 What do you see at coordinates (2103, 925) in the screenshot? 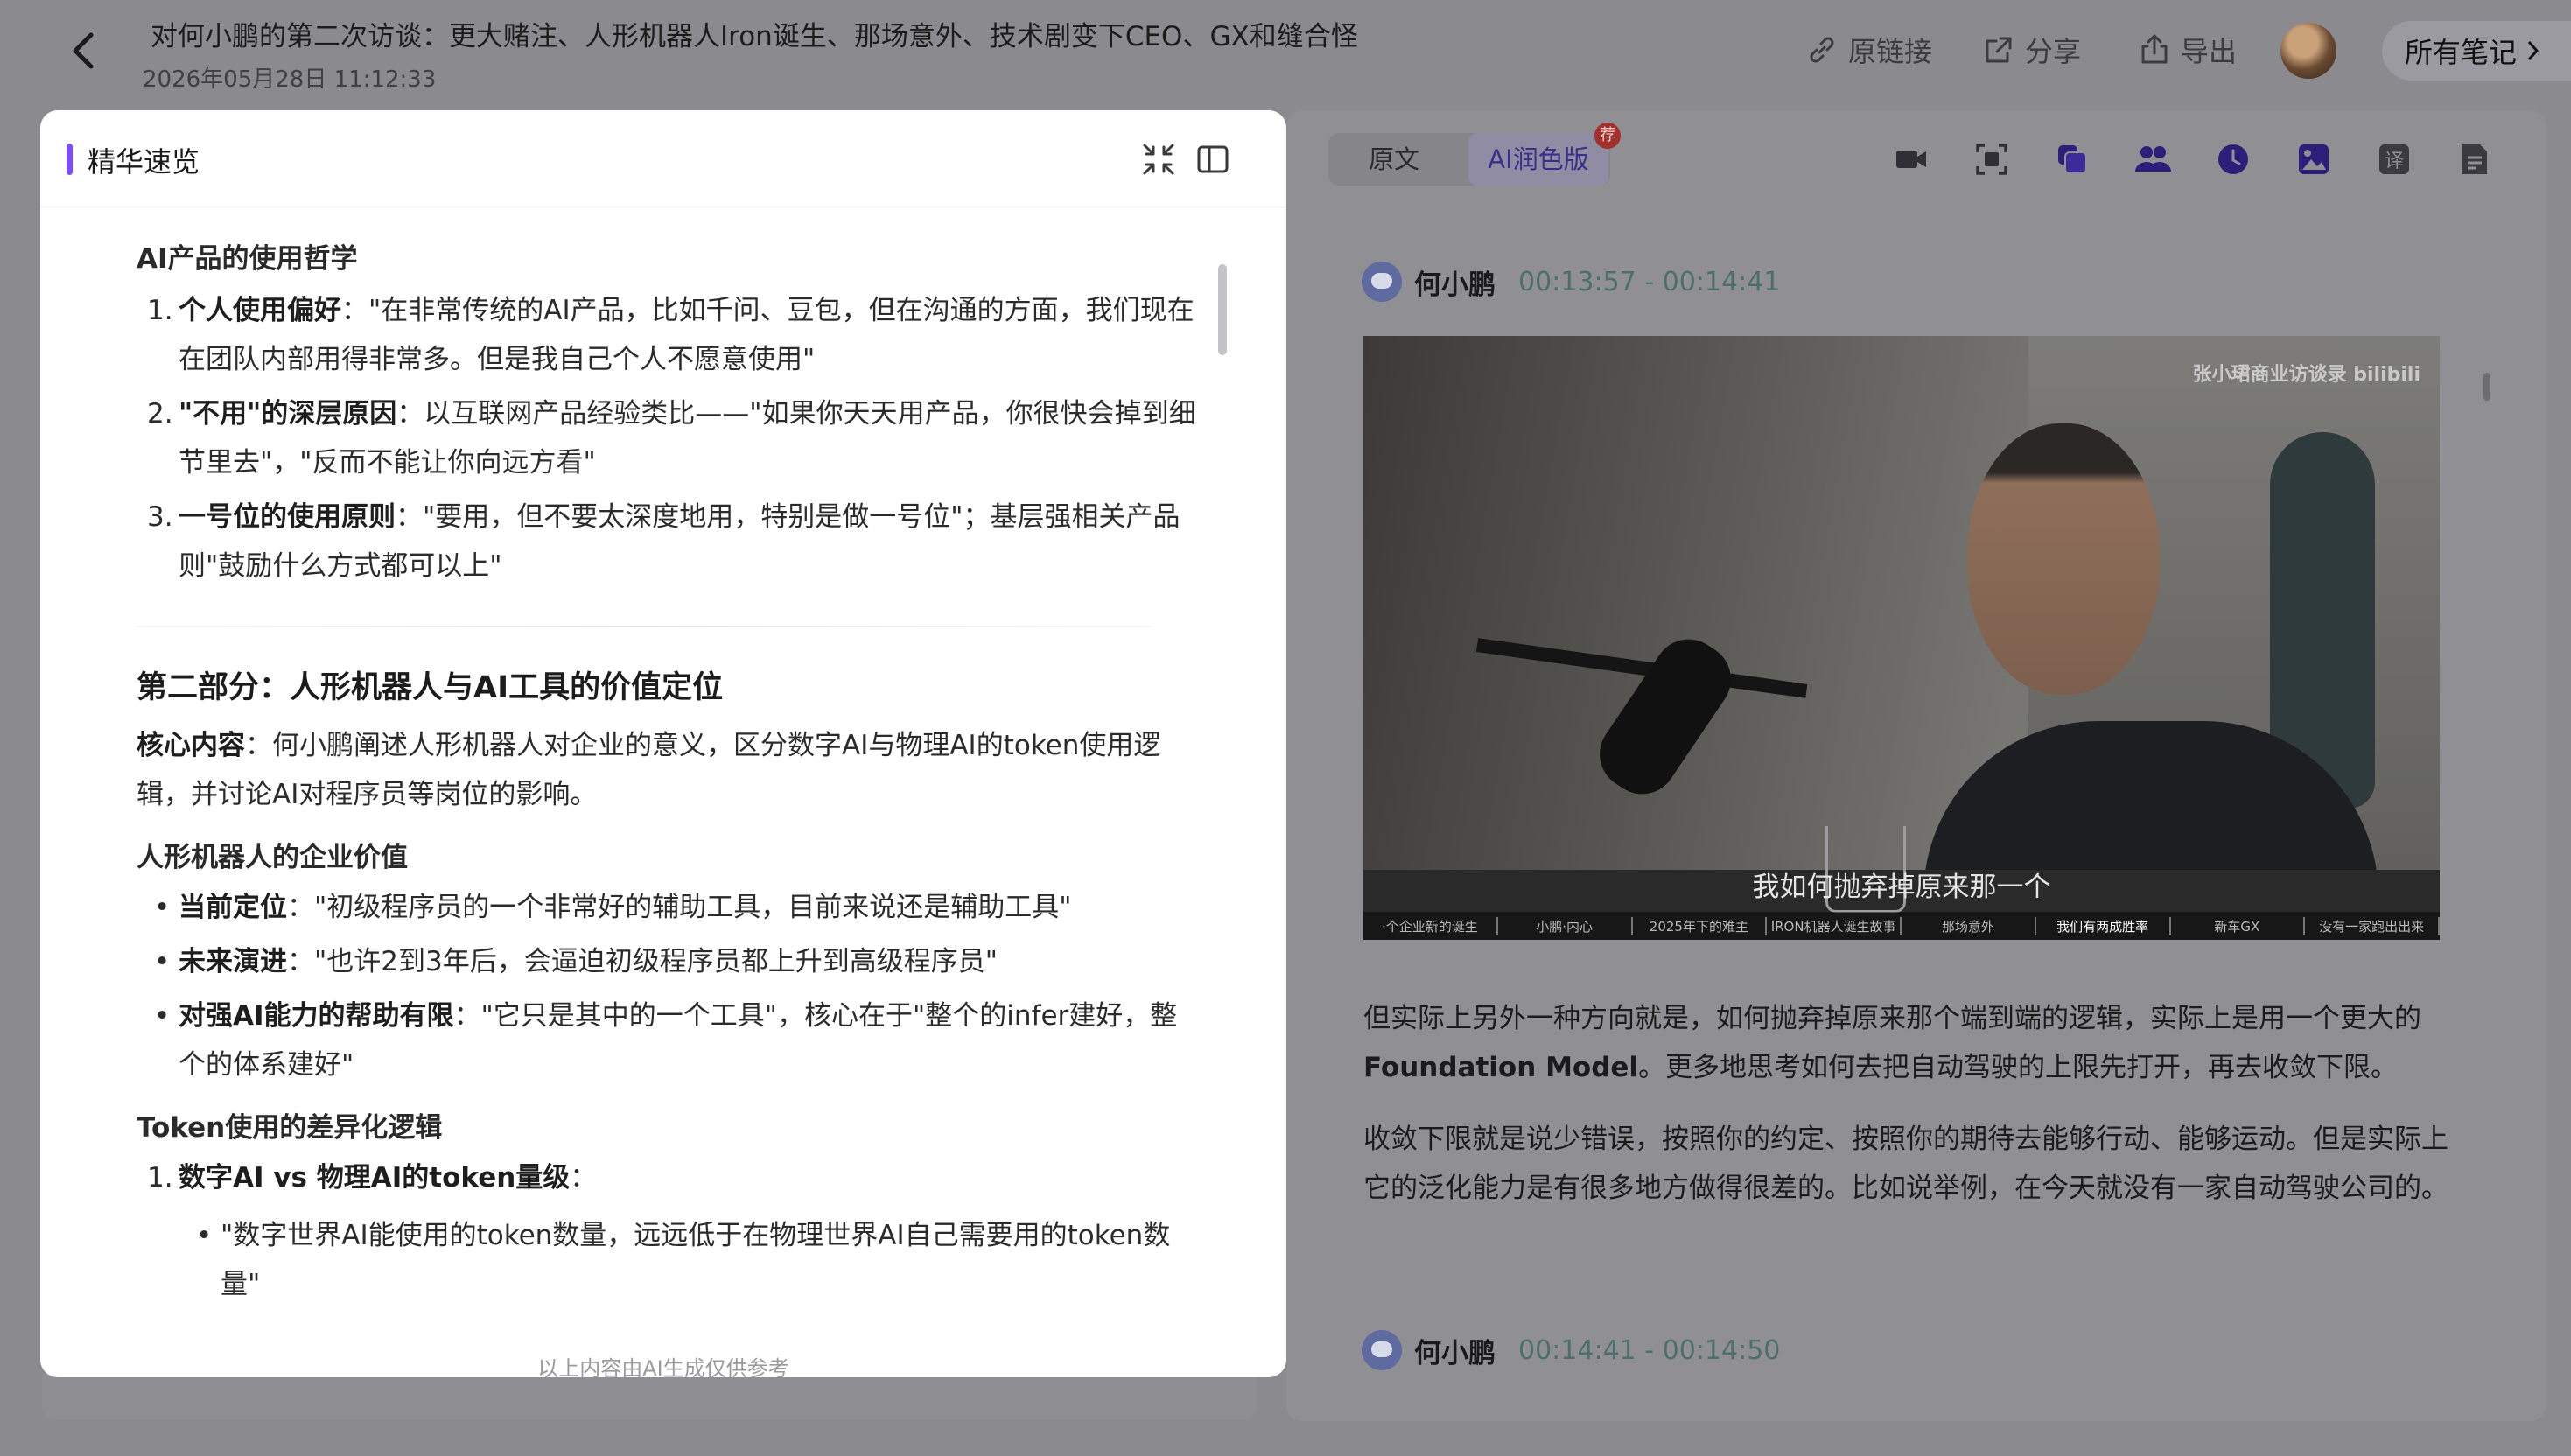
I see `video-chapter-active: 我们有两成胜率` at bounding box center [2103, 925].